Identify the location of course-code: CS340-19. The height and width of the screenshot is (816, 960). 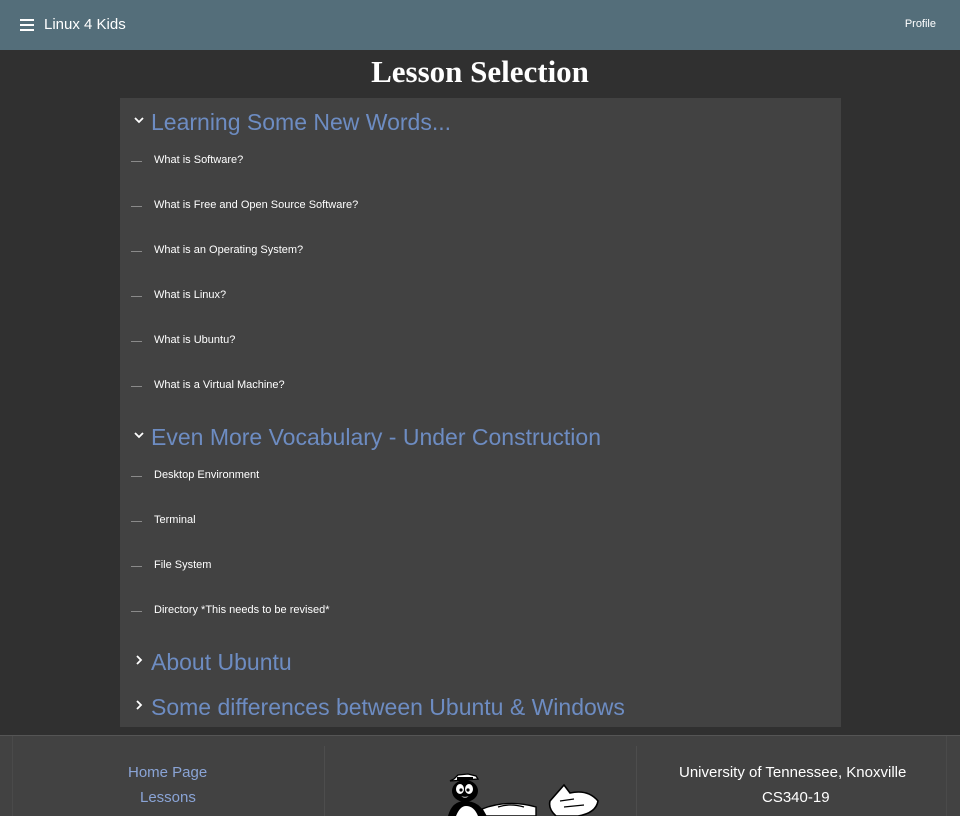
(796, 797).